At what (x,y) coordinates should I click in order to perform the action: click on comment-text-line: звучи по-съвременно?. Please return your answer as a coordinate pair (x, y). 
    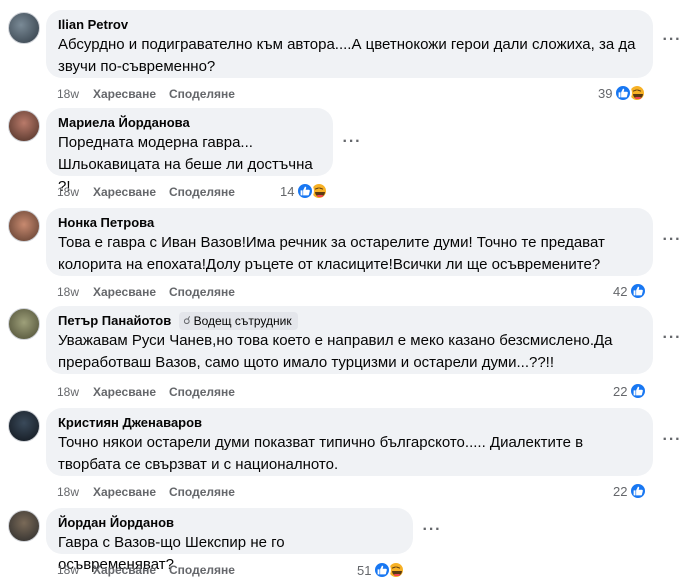
    Looking at the image, I should click on (137, 66).